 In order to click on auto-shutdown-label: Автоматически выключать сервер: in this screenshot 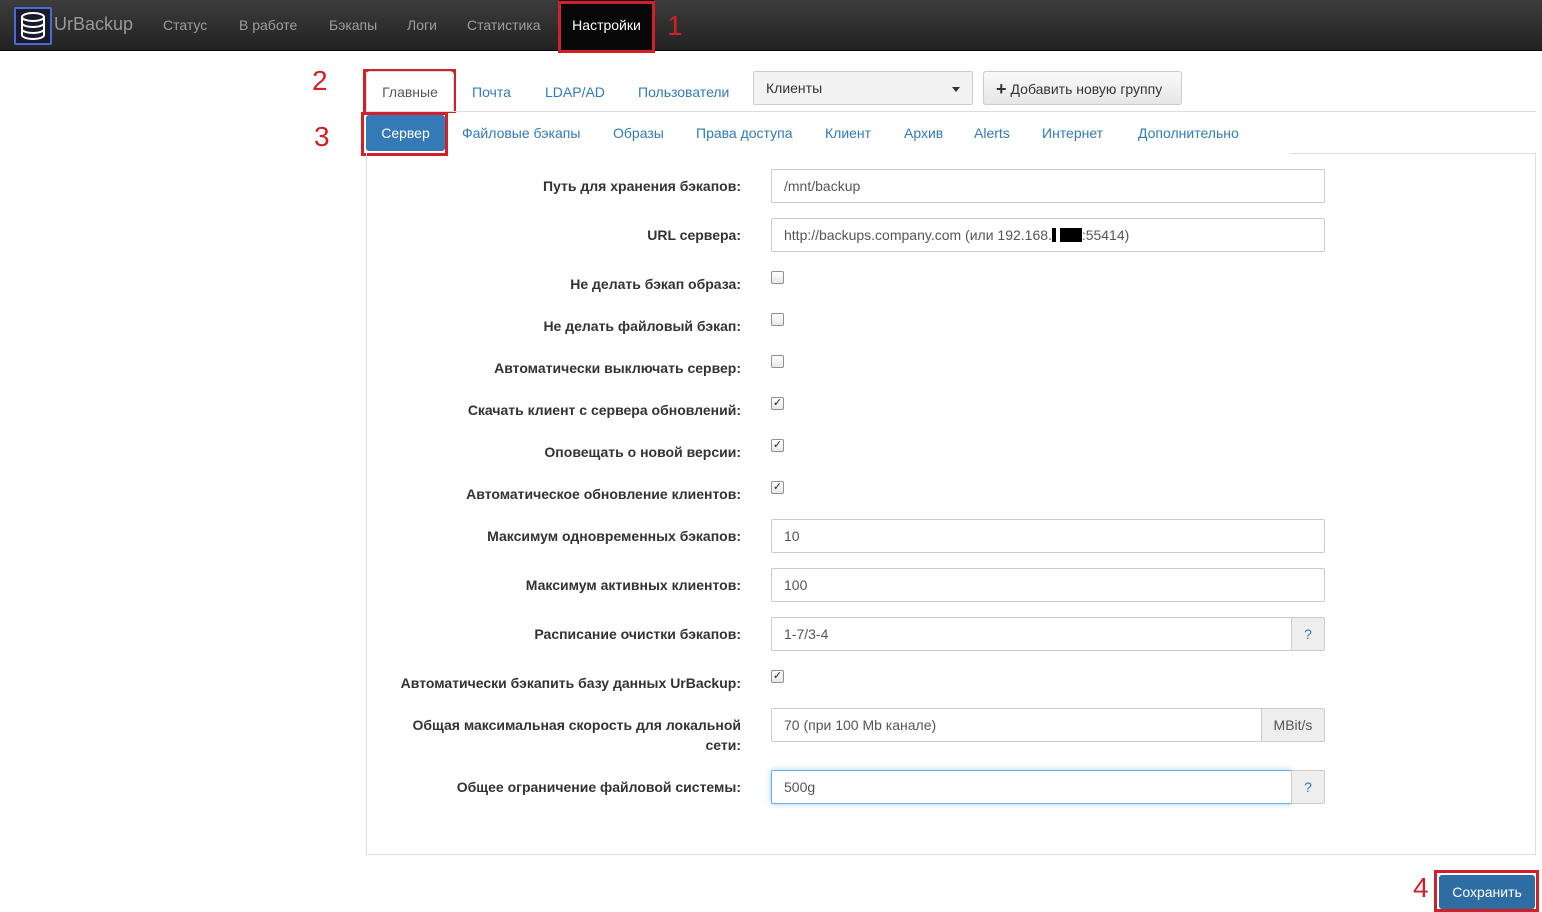, I will do `click(617, 368)`.